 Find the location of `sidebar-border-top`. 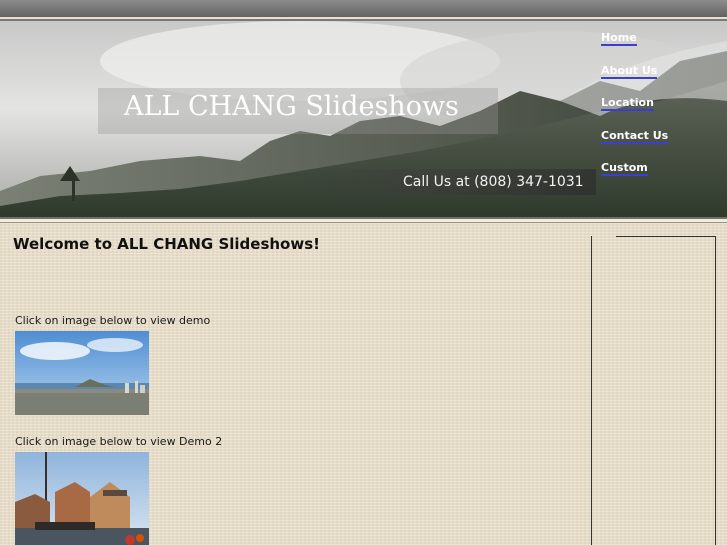

sidebar-border-top is located at coordinates (666, 236).